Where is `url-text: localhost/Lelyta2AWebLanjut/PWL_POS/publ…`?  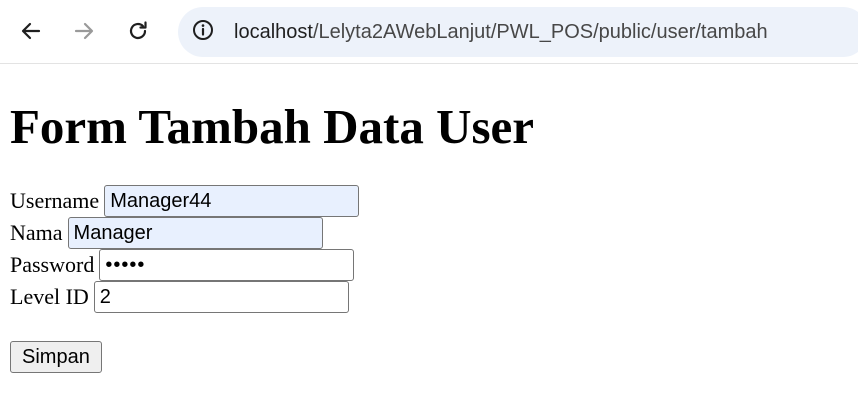 url-text: localhost/Lelyta2AWebLanjut/PWL_POS/publ… is located at coordinates (501, 32).